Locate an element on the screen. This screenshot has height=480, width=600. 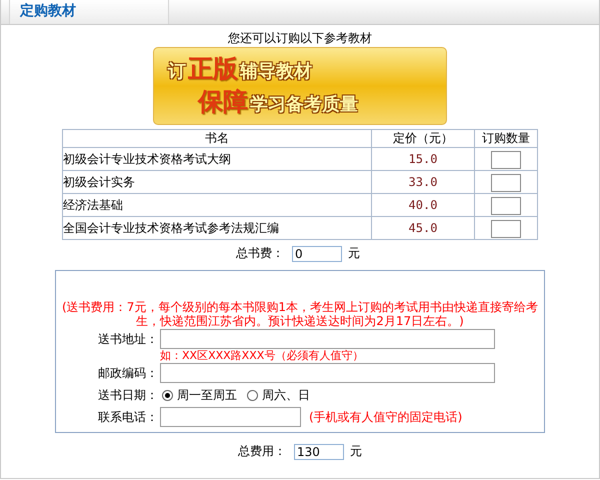
column-header: 定价（元） is located at coordinates (423, 139).